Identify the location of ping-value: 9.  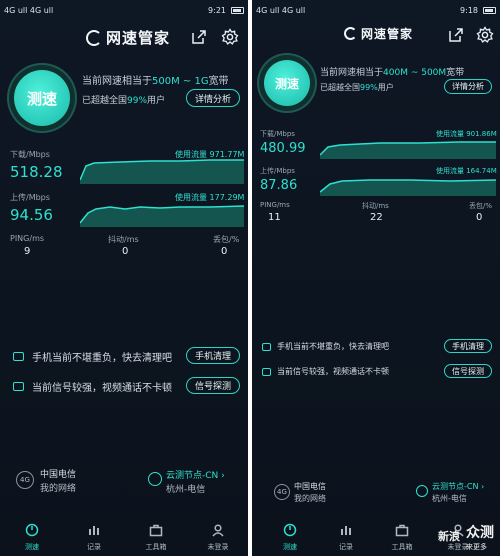
(27, 251).